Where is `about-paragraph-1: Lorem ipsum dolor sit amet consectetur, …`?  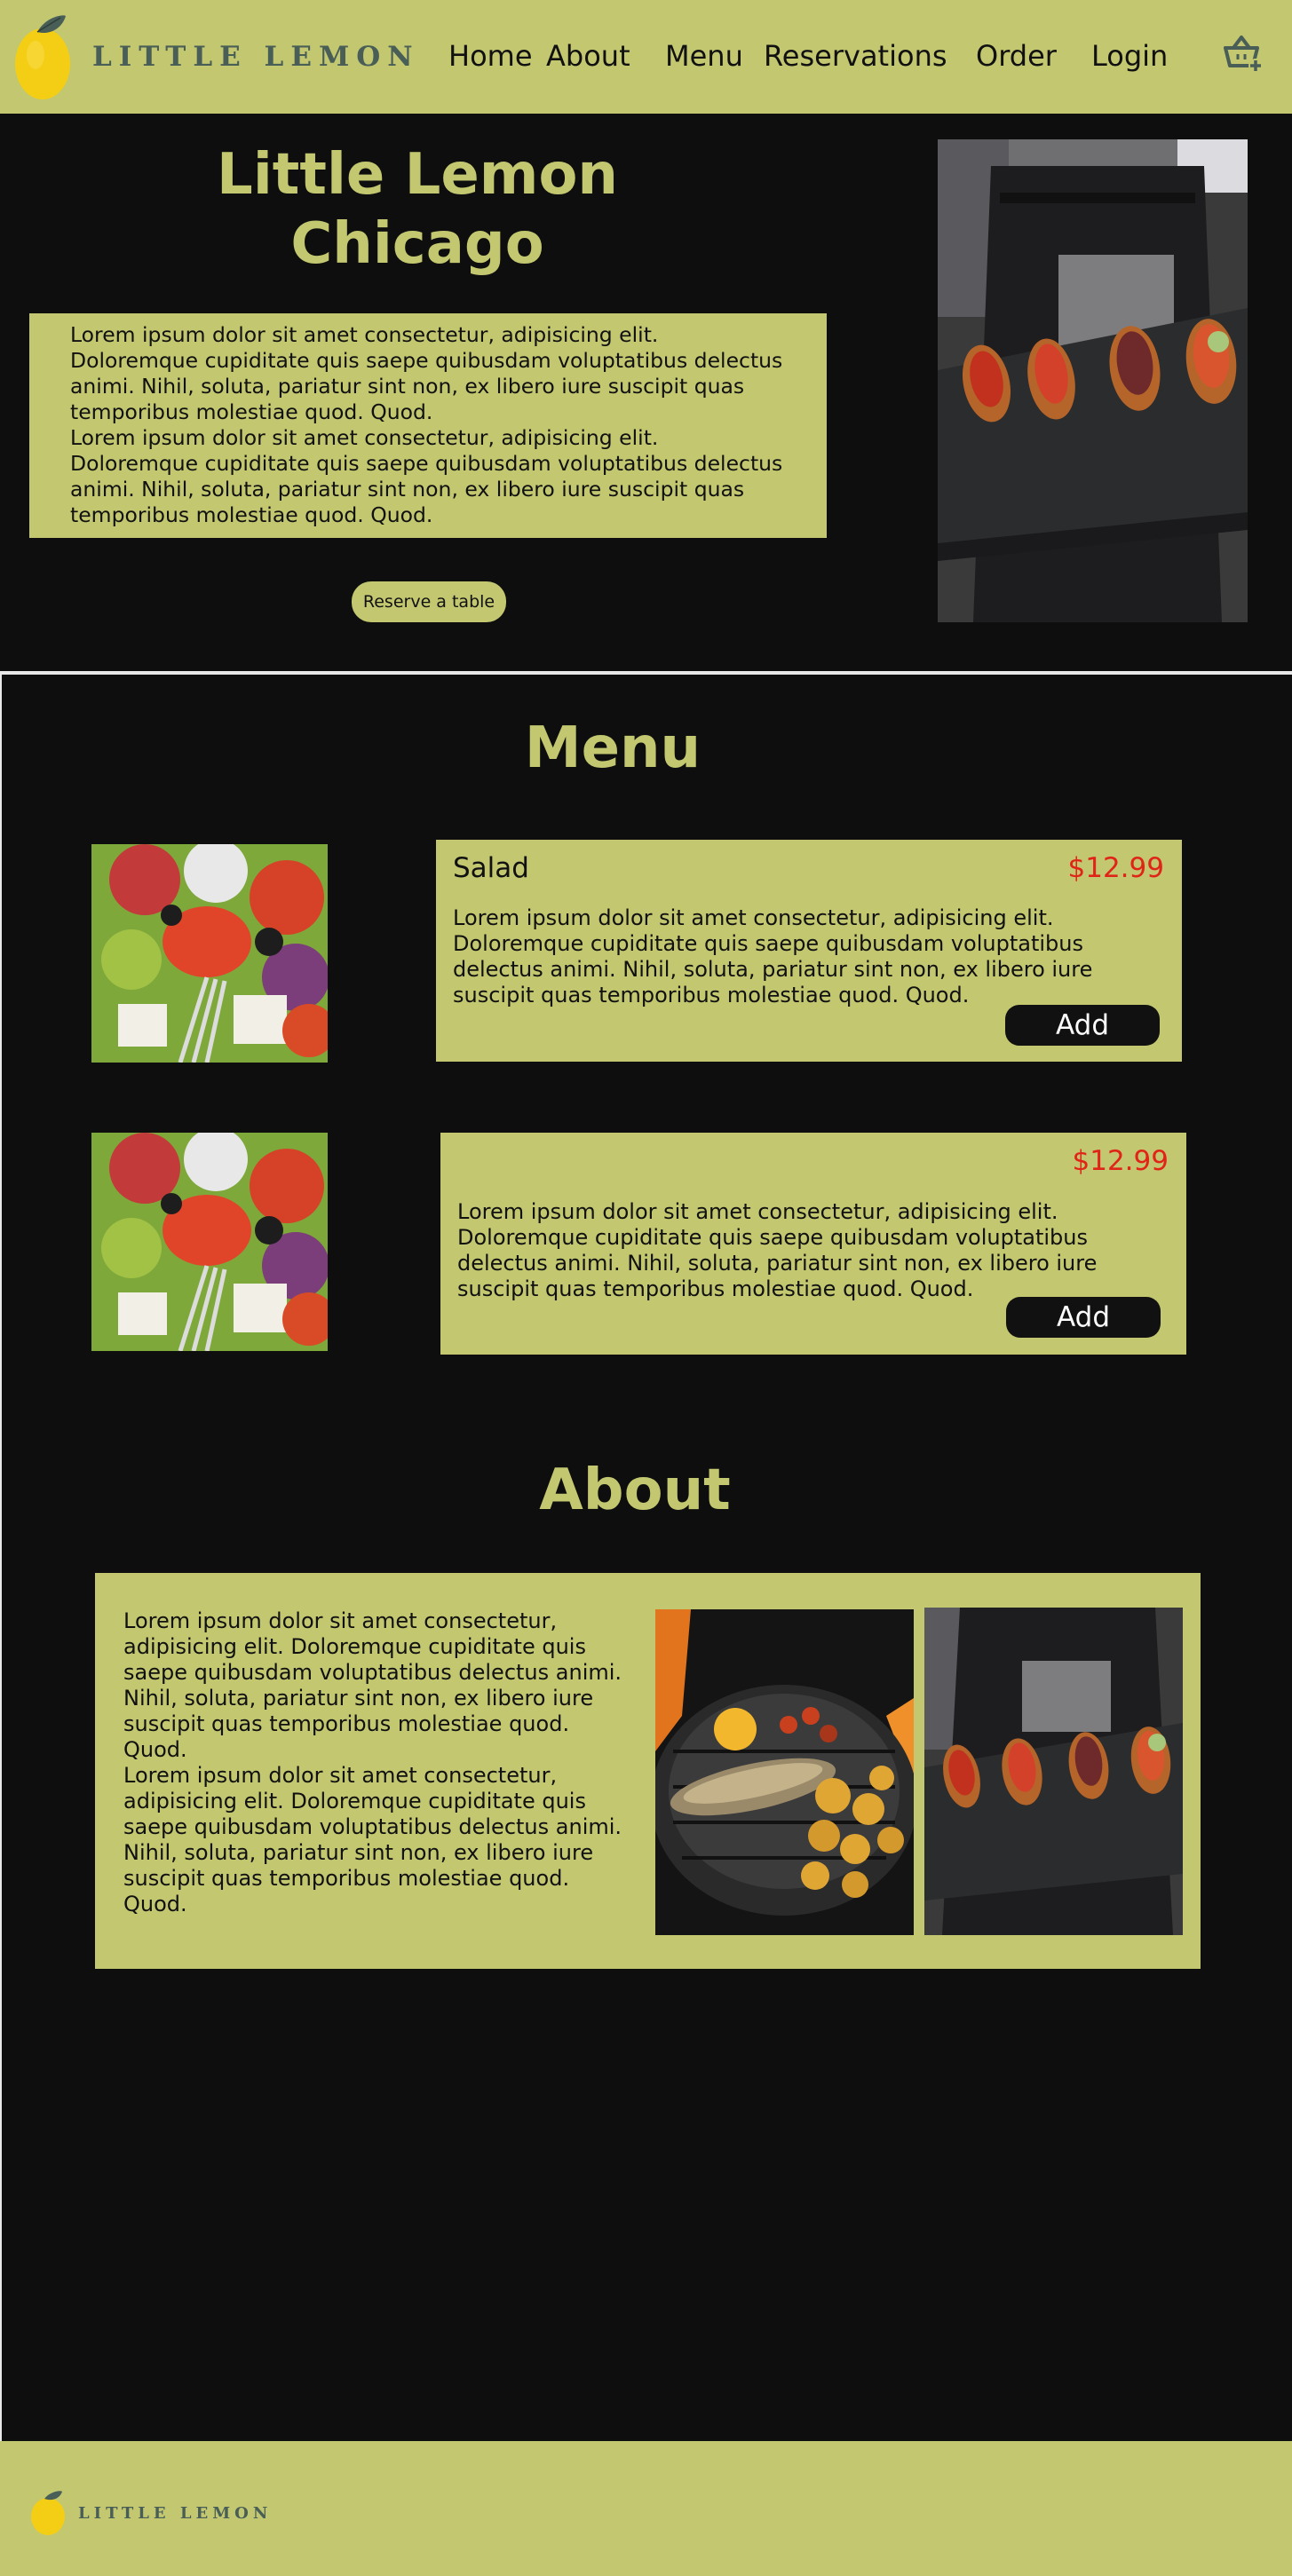 about-paragraph-1: Lorem ipsum dolor sit amet consectetur, … is located at coordinates (372, 1685).